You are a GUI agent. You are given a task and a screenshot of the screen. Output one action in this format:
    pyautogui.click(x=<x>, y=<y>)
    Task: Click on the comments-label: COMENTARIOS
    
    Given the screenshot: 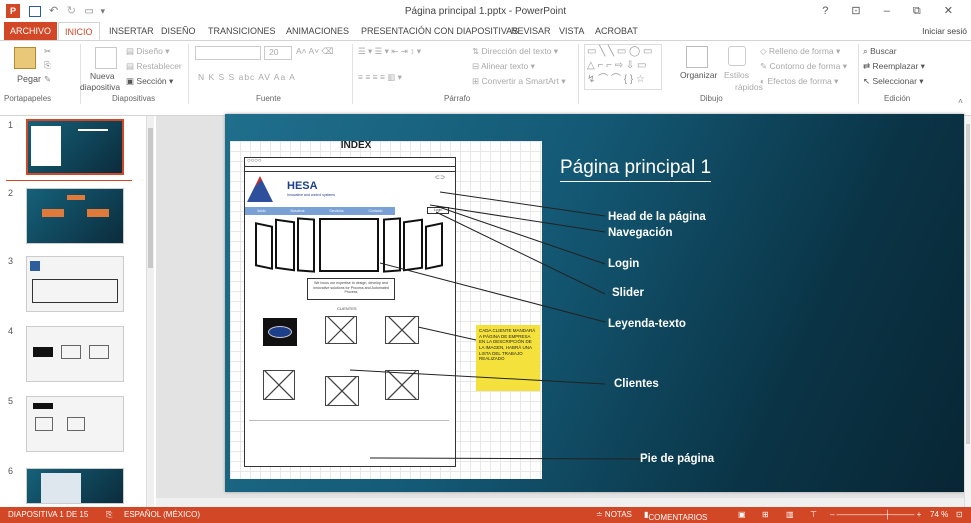 What is the action you would take?
    pyautogui.click(x=678, y=517)
    